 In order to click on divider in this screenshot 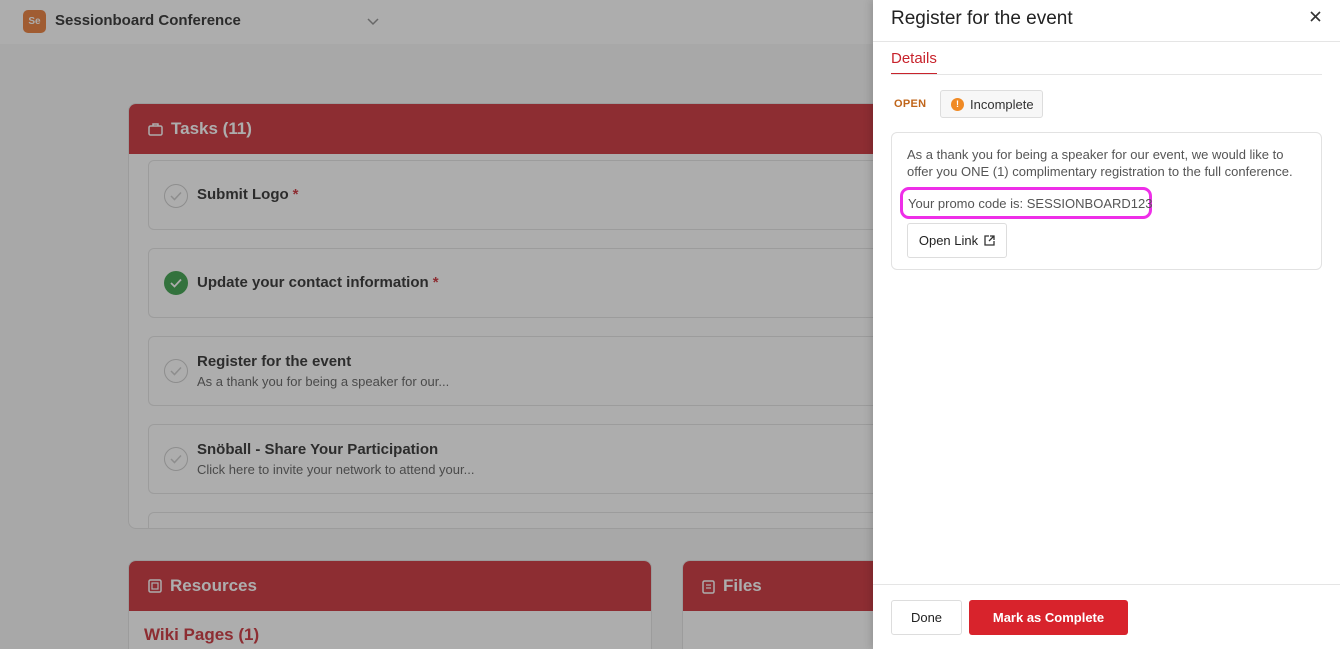, I will do `click(1106, 41)`.